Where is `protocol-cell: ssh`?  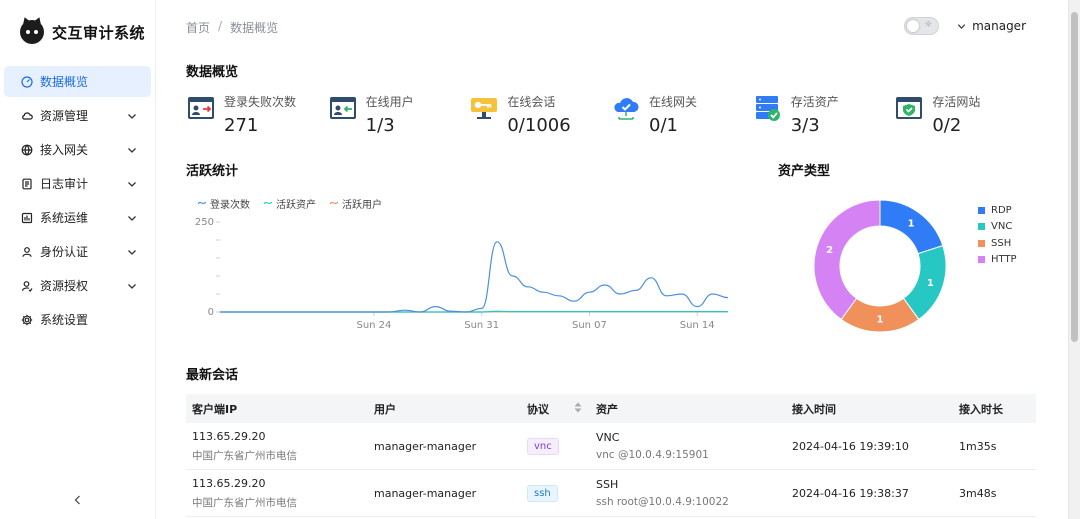 protocol-cell: ssh is located at coordinates (555, 493).